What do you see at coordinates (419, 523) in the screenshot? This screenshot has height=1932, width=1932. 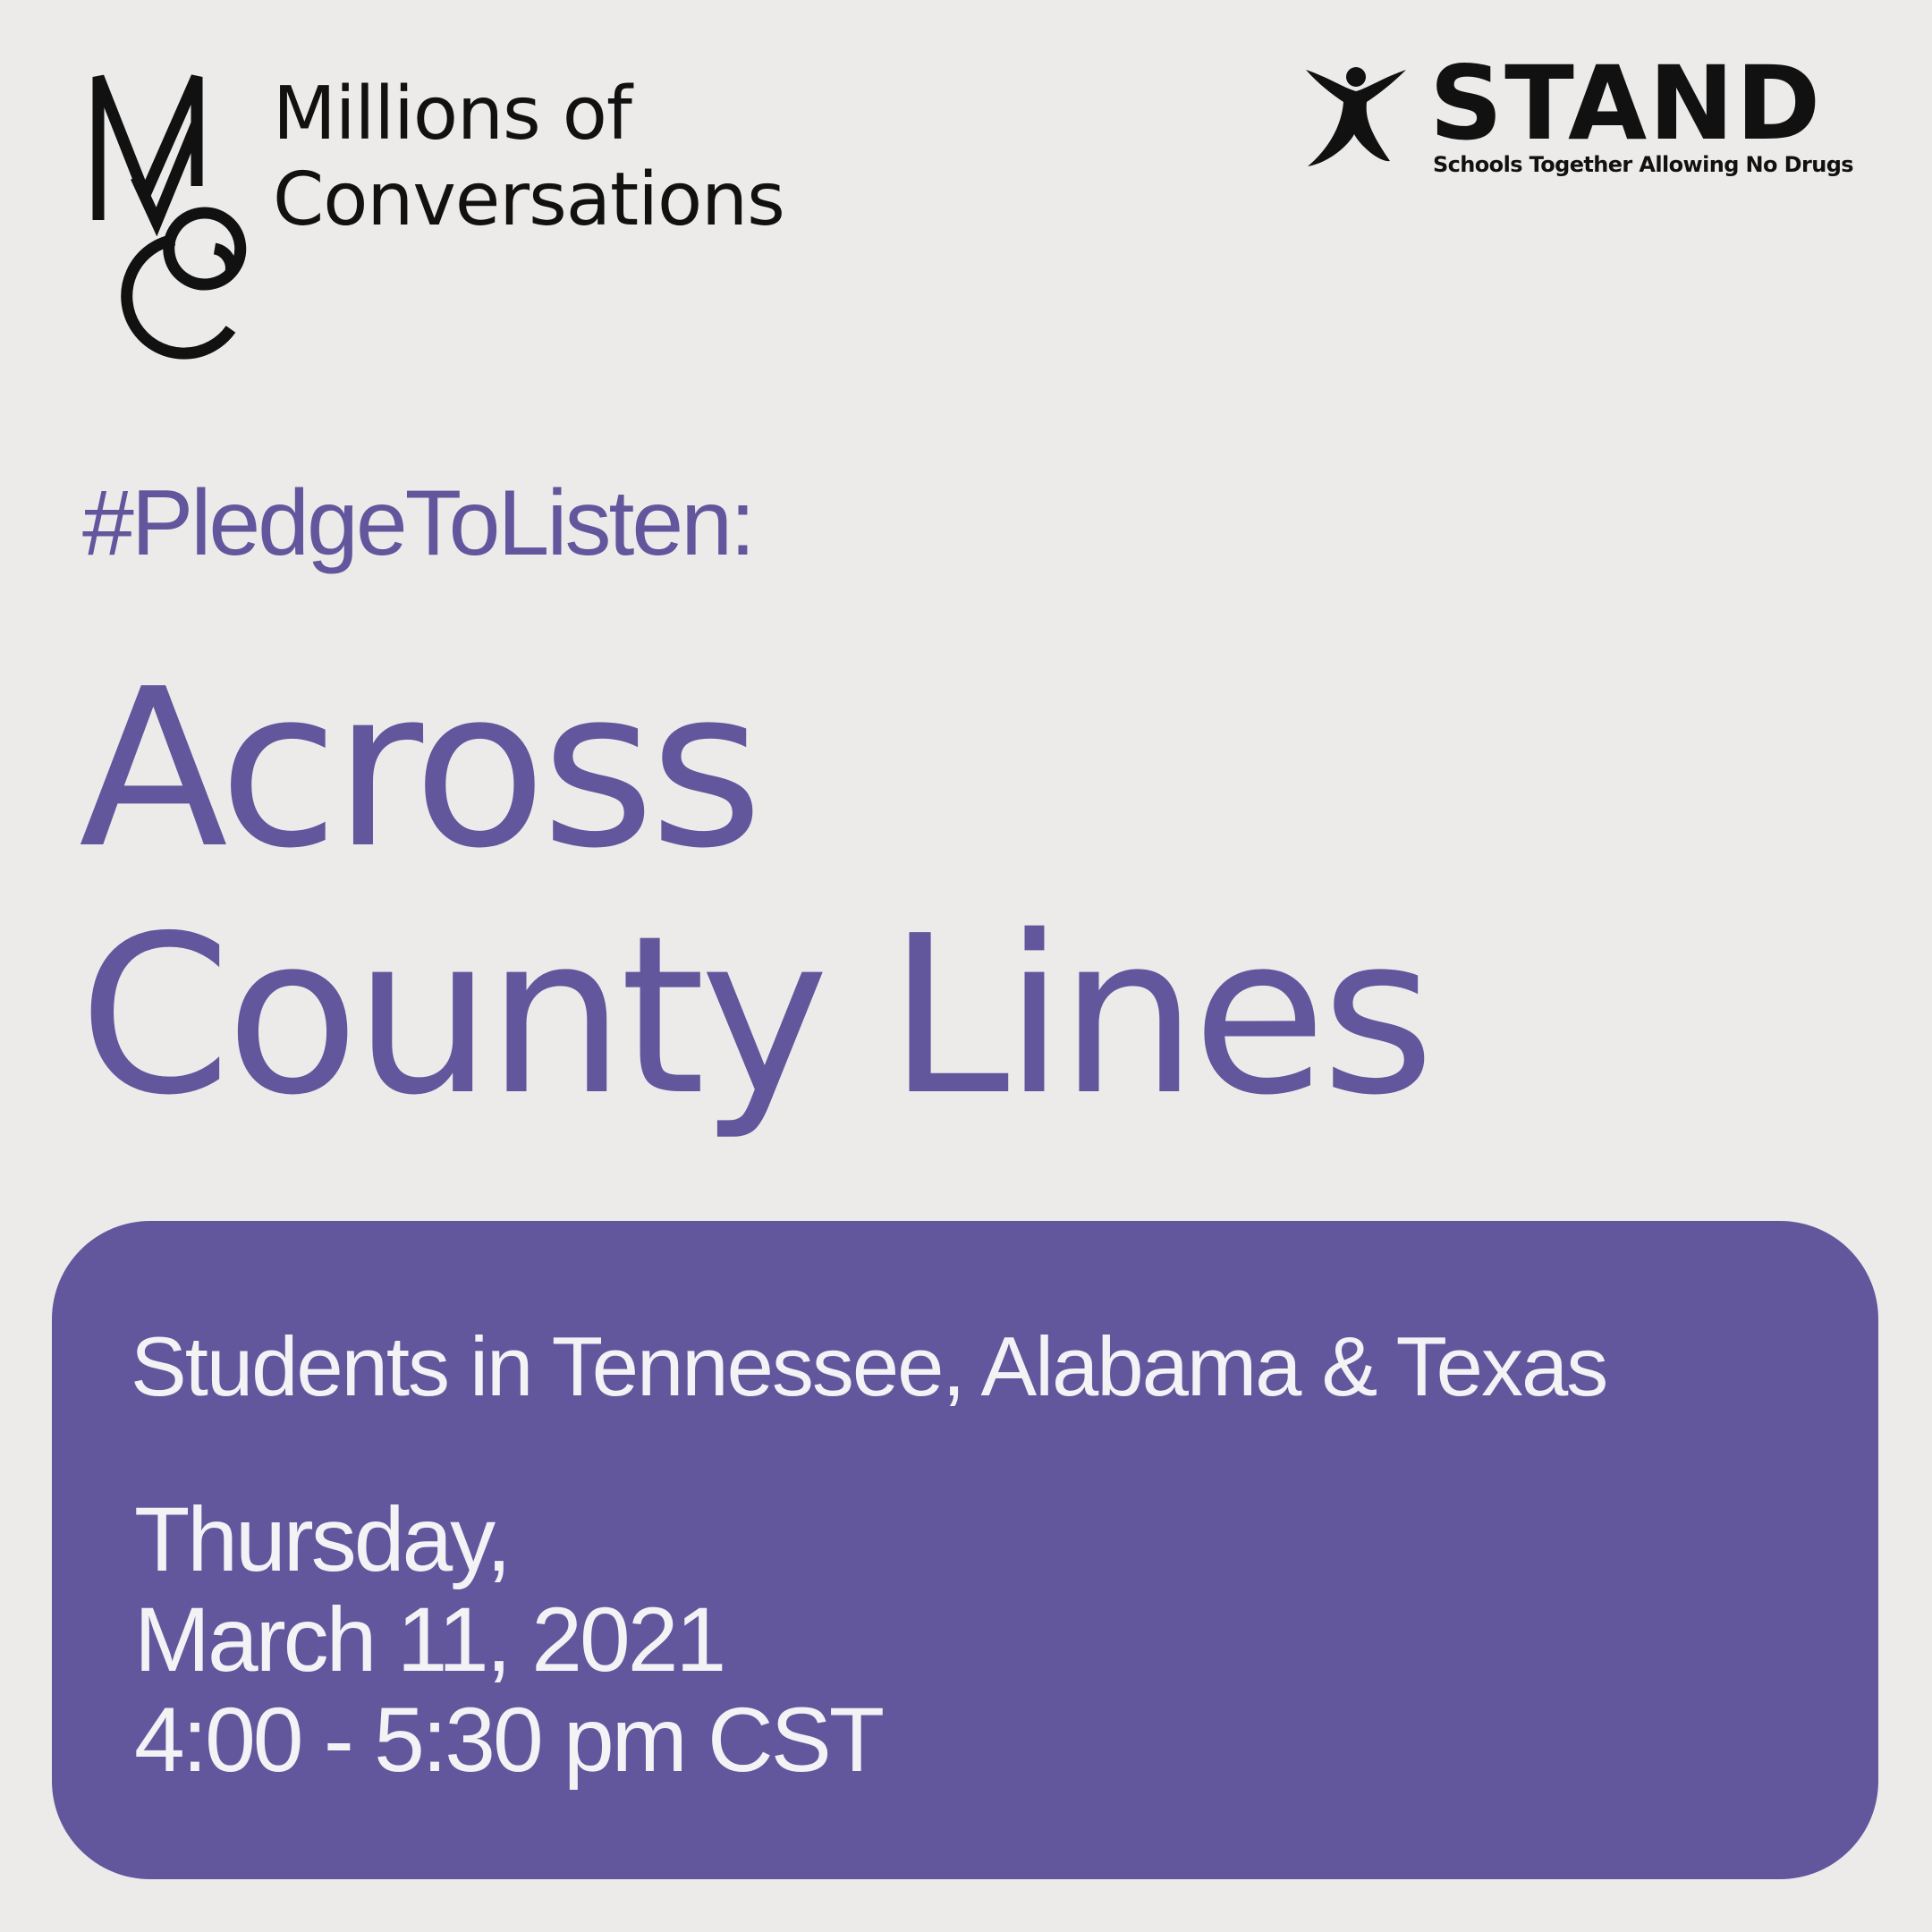 I see `hashtag-heading: #PledgeToListen:` at bounding box center [419, 523].